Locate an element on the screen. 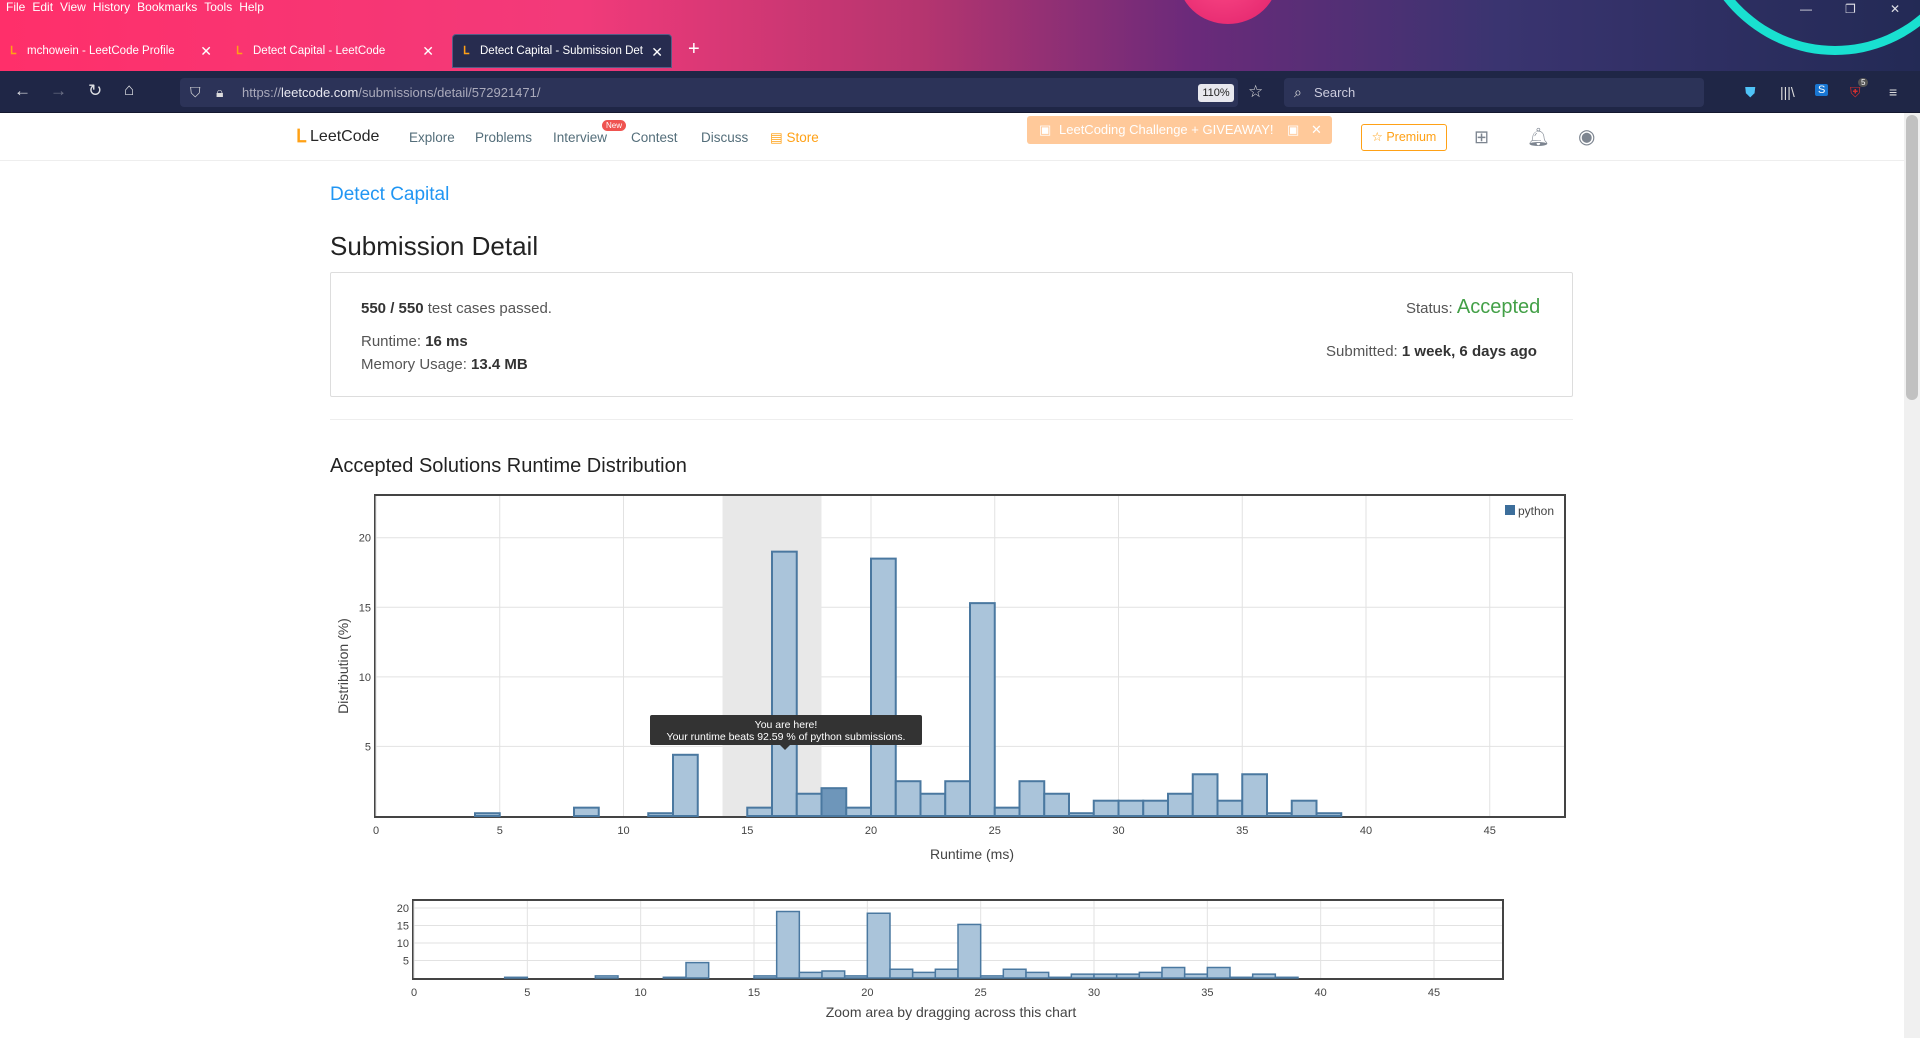 Image resolution: width=1920 pixels, height=1038 pixels. menu-view: View is located at coordinates (73, 10).